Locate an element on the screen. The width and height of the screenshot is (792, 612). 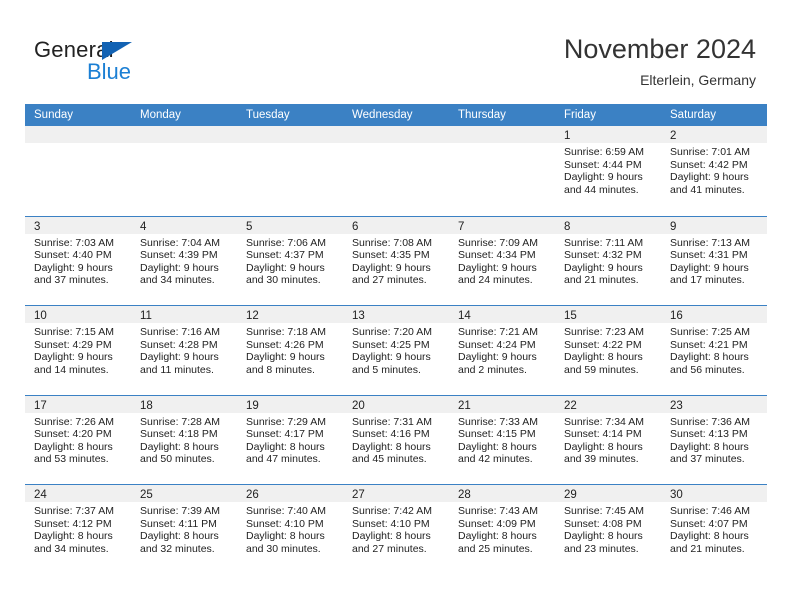
daylight-text-line2: and 25 minutes. is located at coordinates (495, 548).